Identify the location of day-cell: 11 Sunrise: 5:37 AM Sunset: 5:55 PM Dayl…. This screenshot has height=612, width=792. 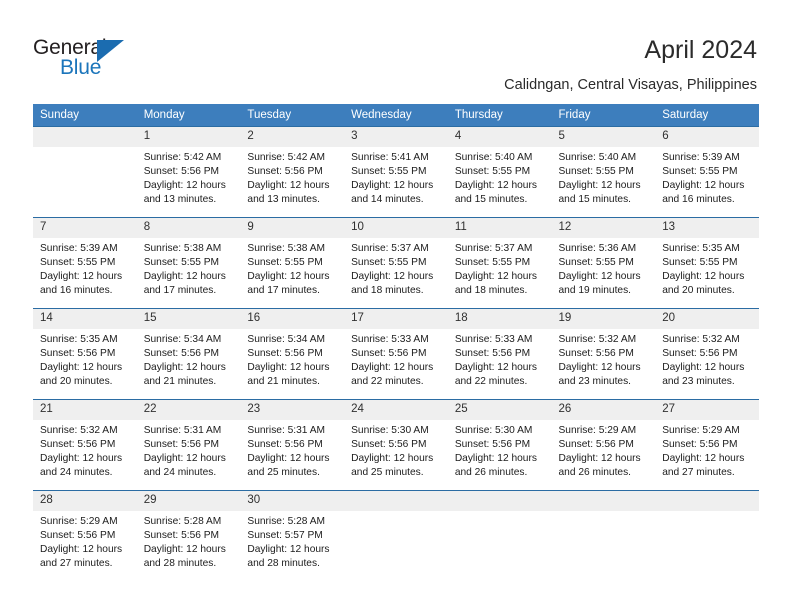
(499, 263).